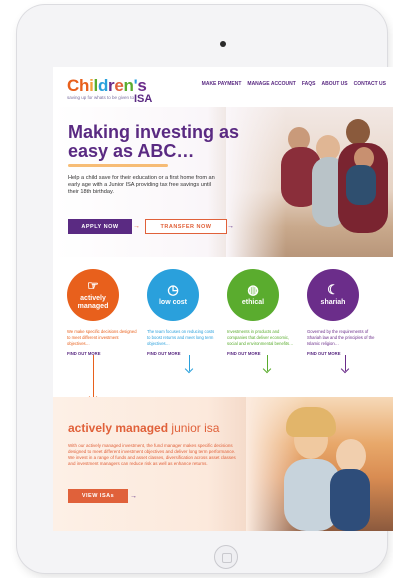 The image size is (393, 578). I want to click on home-button, so click(226, 557).